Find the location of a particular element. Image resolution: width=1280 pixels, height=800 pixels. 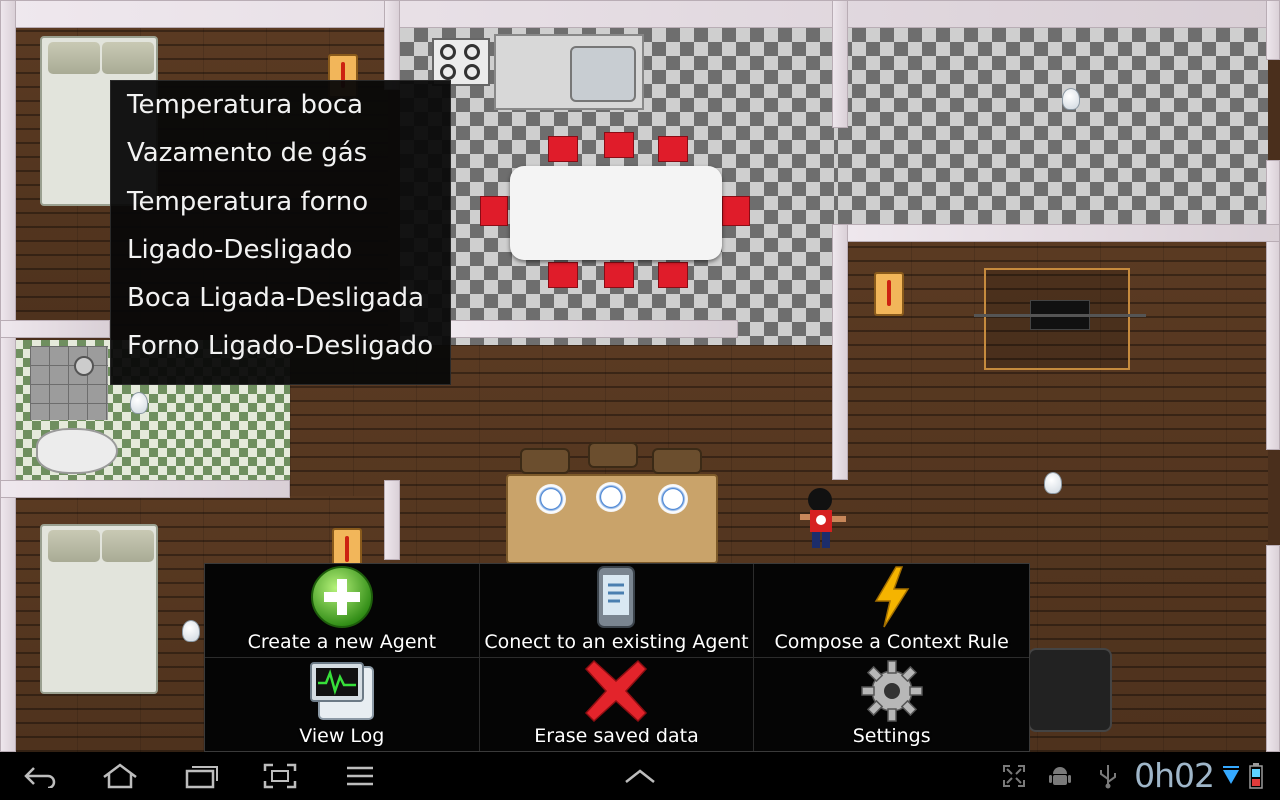

kitchen-counter is located at coordinates (569, 72).